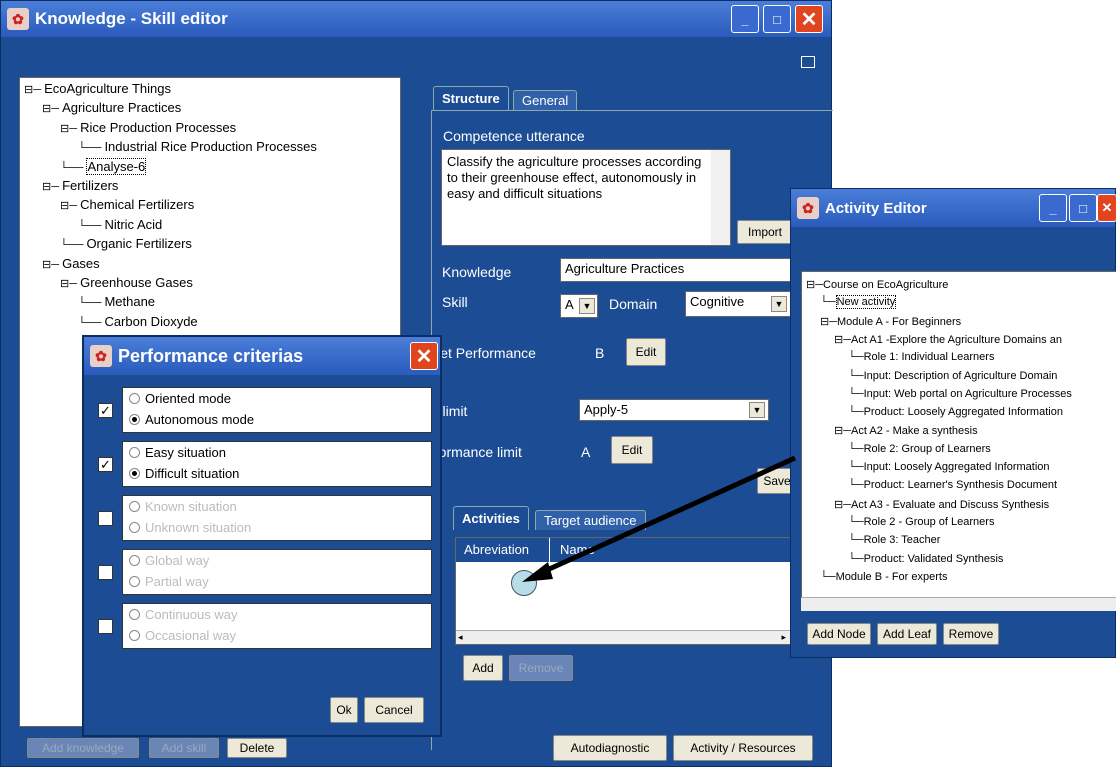  Describe the element at coordinates (545, 100) in the screenshot. I see `tab-general: General` at that location.